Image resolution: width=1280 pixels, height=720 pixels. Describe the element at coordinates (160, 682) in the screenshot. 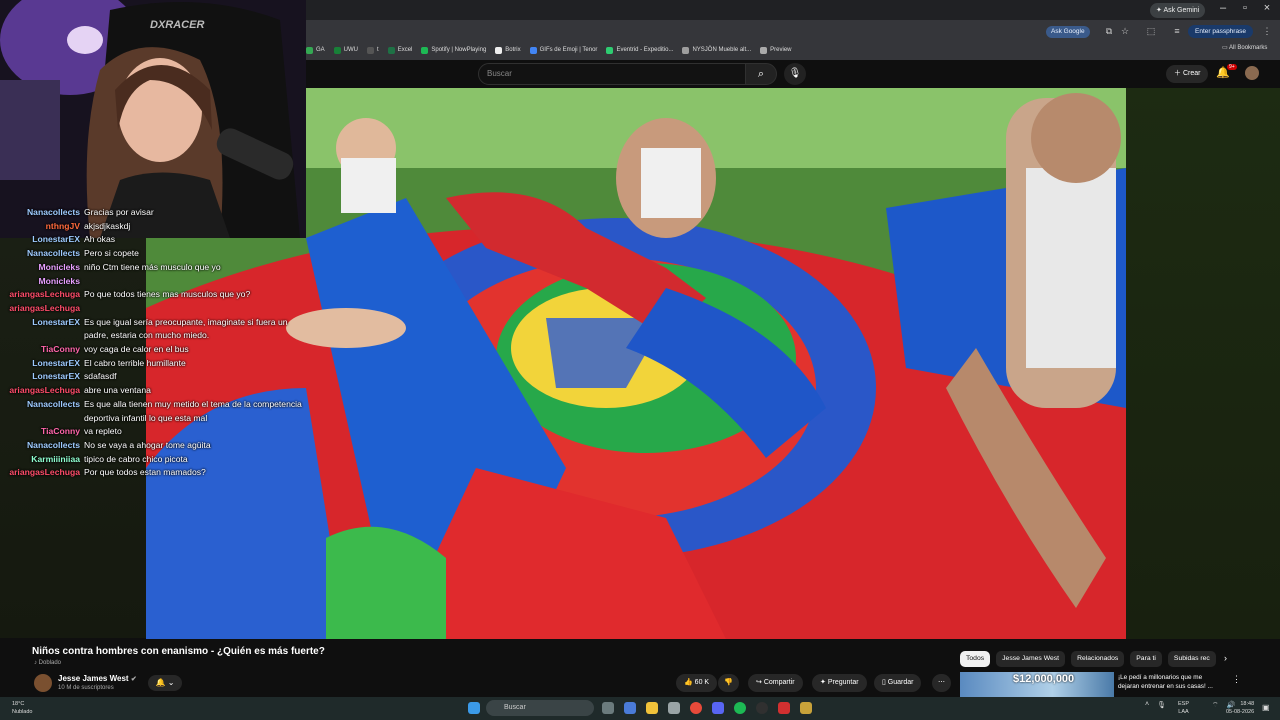

I see `bell-icon: 🔔` at that location.